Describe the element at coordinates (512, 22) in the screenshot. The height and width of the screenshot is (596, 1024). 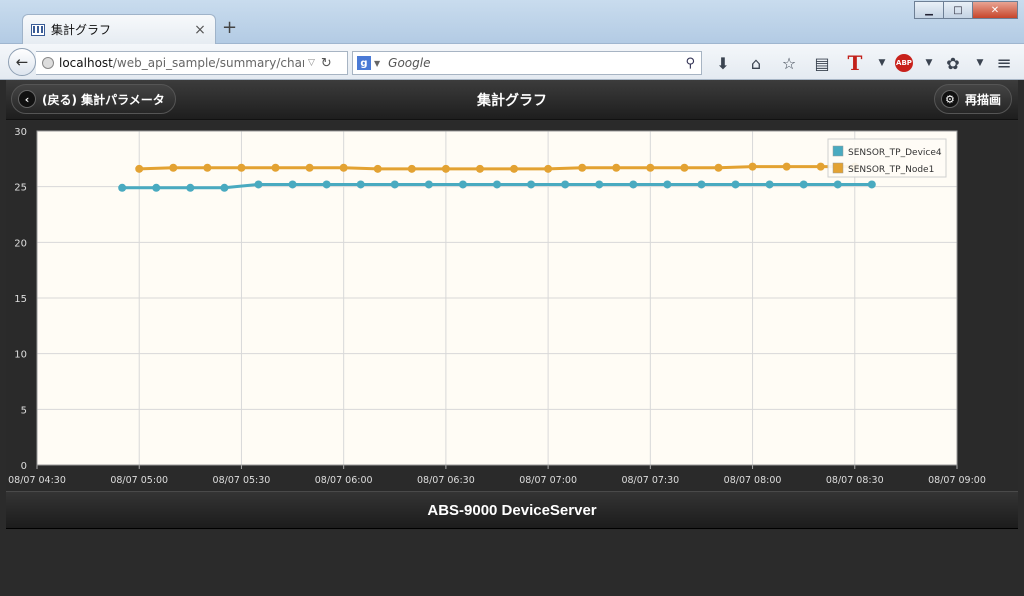
I see `browser-titlebar: 集計グラフ × + ▁ □ ✕` at that location.